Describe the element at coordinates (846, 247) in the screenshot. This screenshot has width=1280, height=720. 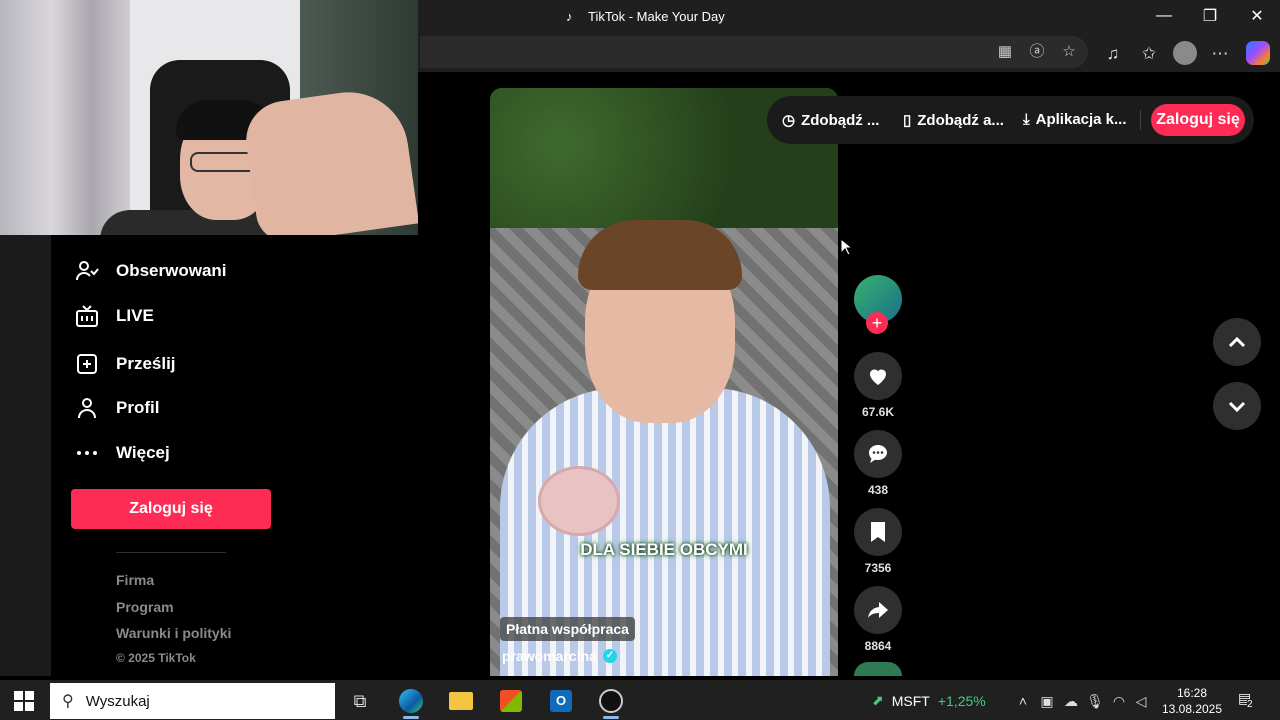
I see `mouse-cursor-icon` at that location.